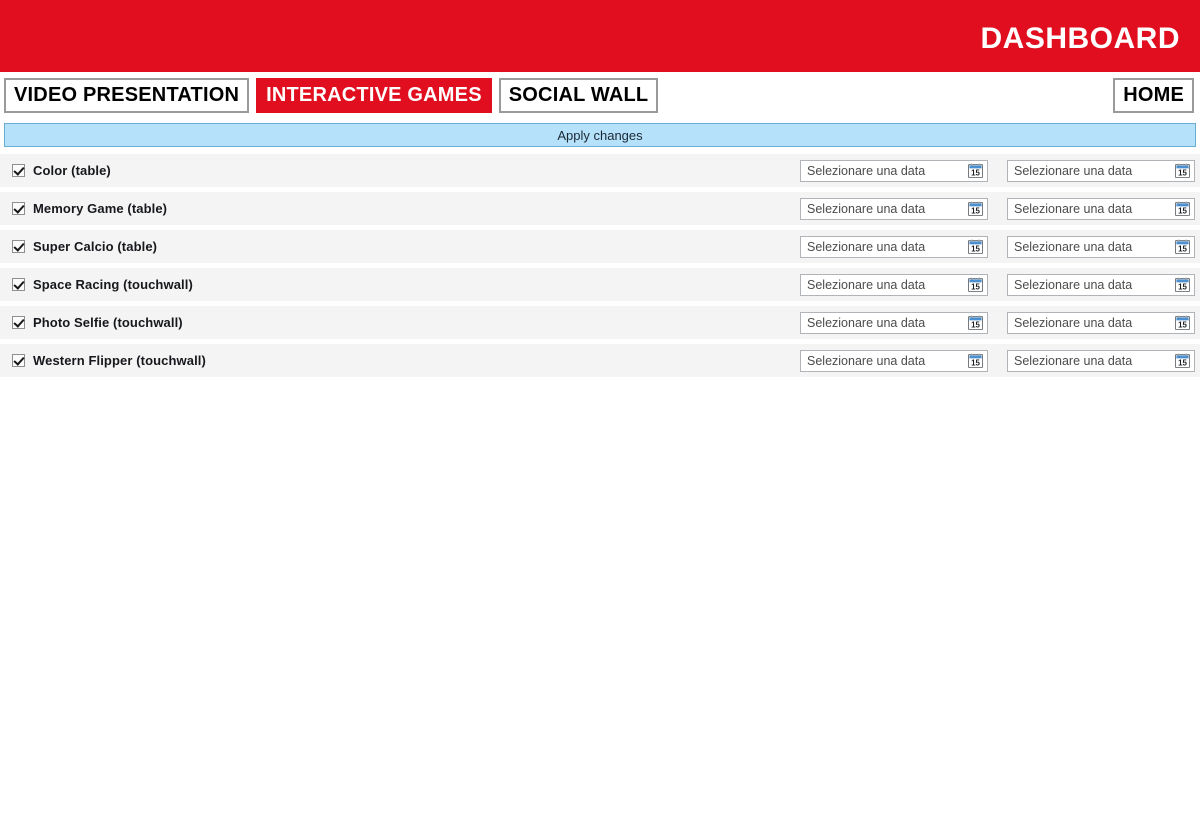 This screenshot has width=1200, height=816. Describe the element at coordinates (100, 208) in the screenshot. I see `row-label: Memory Game (table)` at that location.